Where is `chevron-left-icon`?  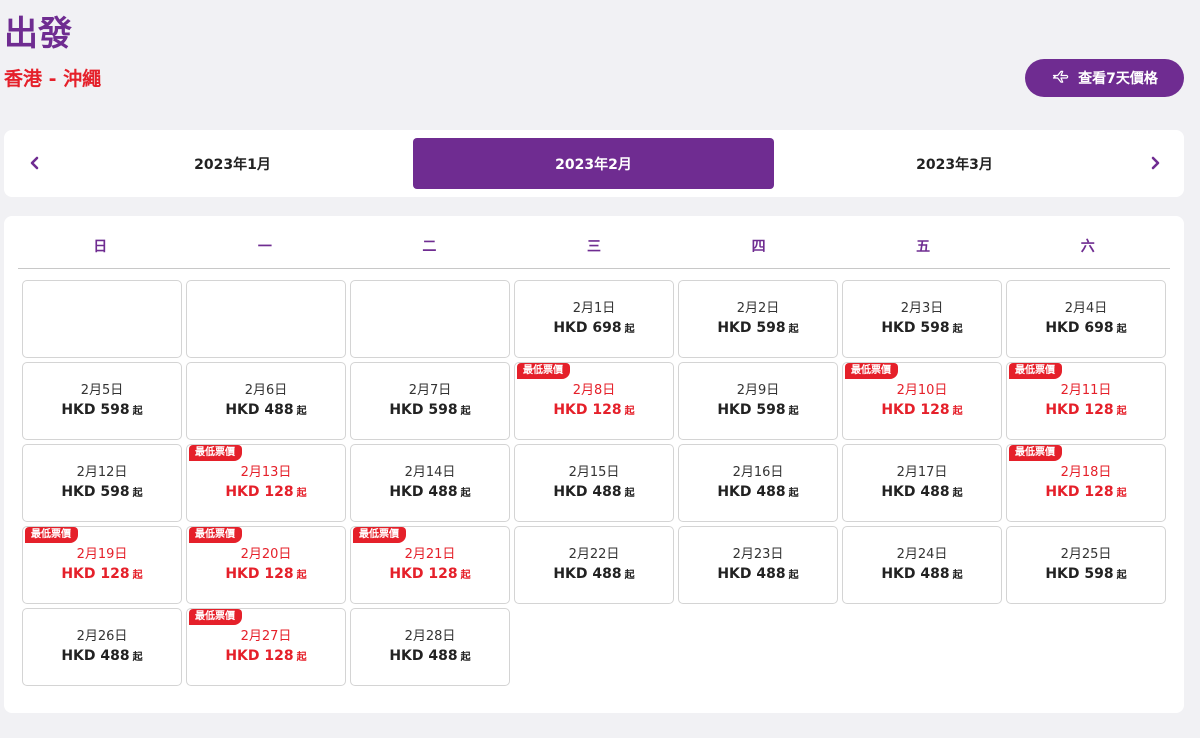
chevron-left-icon is located at coordinates (34, 163).